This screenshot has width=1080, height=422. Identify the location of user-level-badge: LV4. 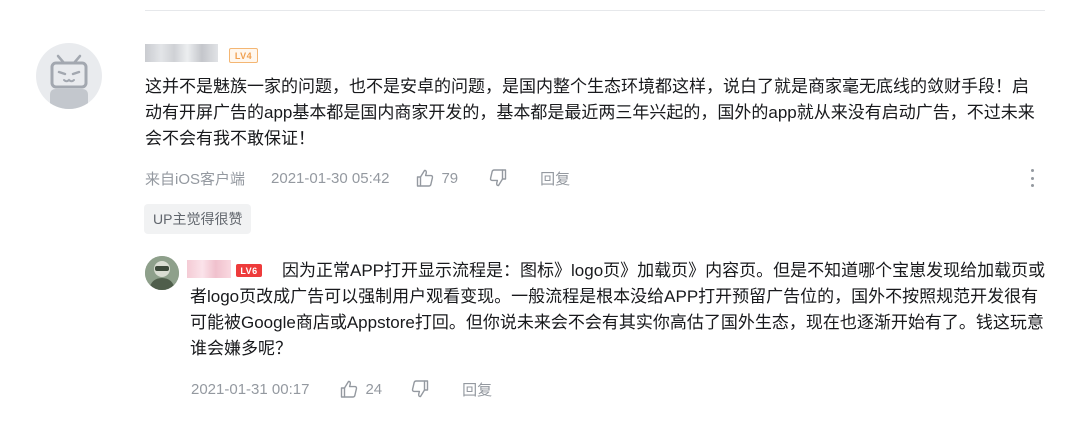
(243, 55).